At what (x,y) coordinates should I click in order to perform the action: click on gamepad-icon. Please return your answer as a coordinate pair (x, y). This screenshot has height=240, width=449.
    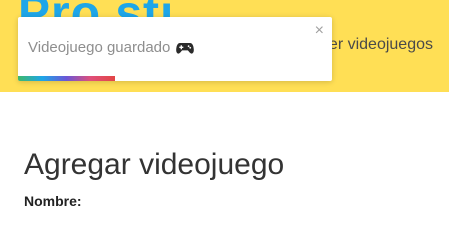
    Looking at the image, I should click on (185, 48).